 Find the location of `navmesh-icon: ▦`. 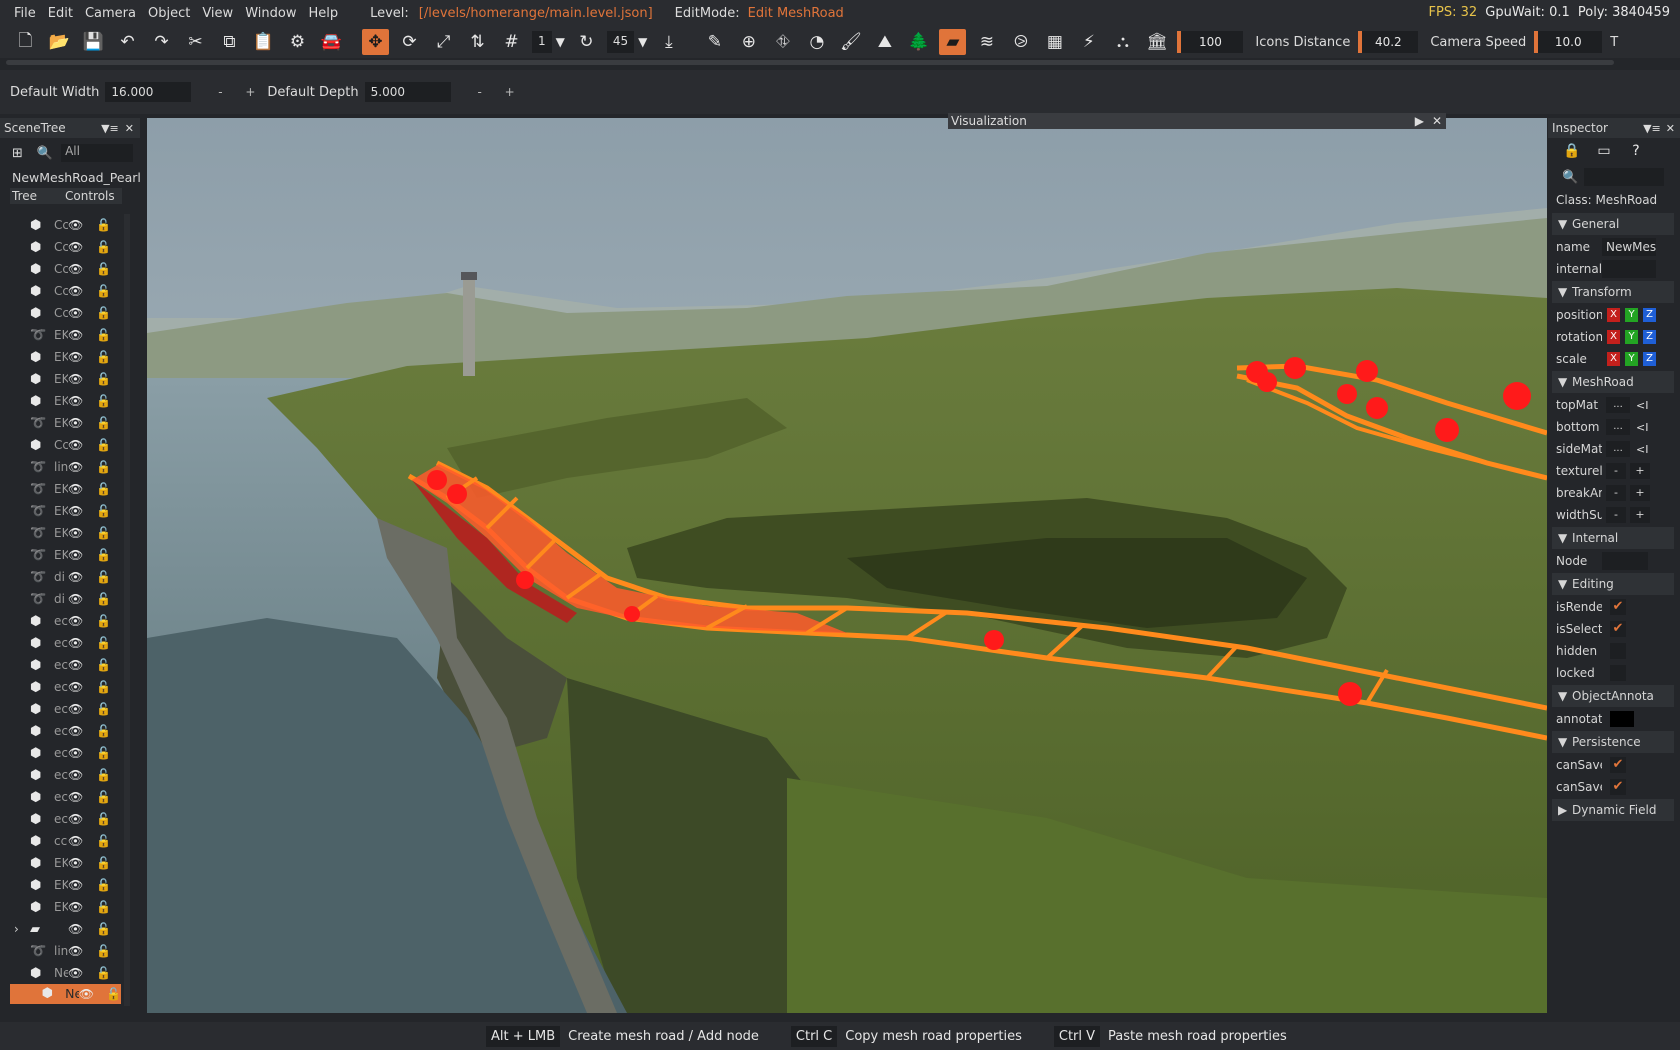

navmesh-icon: ▦ is located at coordinates (1054, 42).